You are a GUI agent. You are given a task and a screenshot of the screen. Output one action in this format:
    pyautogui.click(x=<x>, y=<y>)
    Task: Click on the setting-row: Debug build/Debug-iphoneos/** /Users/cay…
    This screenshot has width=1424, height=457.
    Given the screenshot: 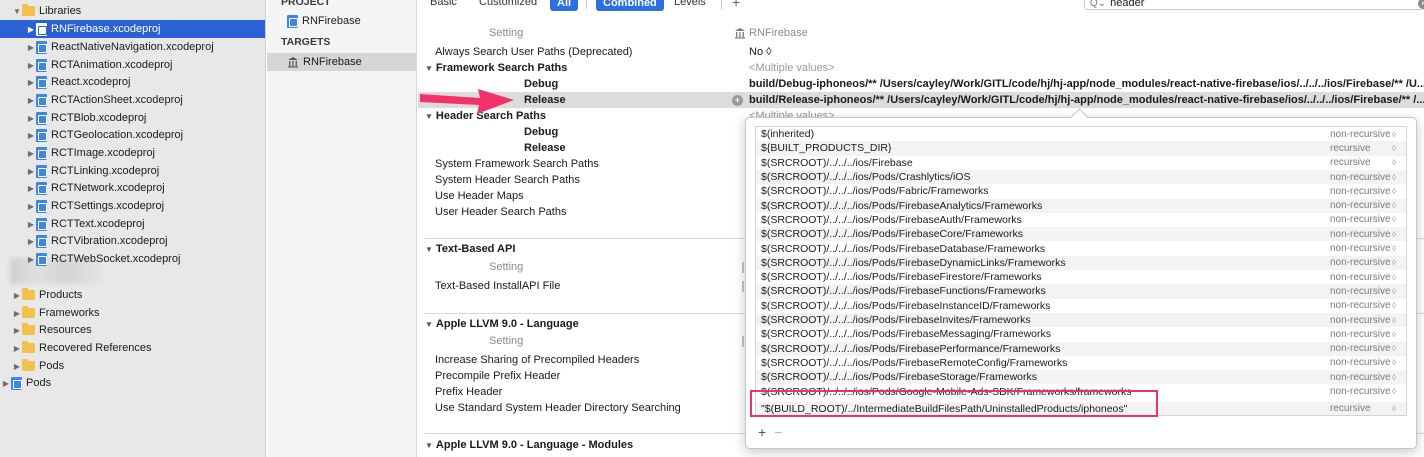 What is the action you would take?
    pyautogui.click(x=921, y=84)
    